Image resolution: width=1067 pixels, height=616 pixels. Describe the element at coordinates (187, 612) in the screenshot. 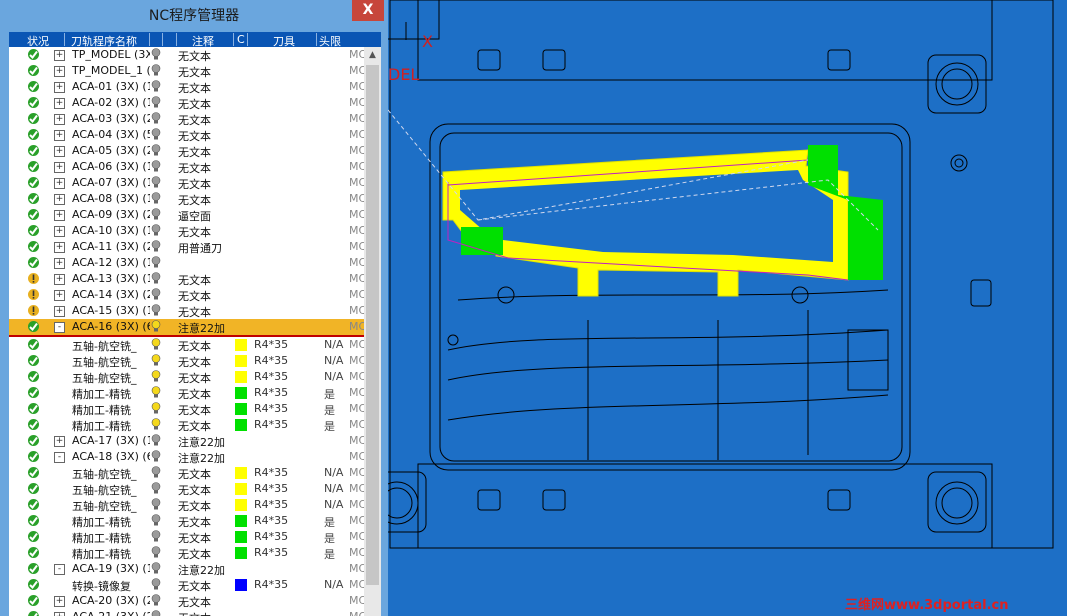

I see `program-group-row: +ACA-21 (3X) (2无文本MC` at that location.